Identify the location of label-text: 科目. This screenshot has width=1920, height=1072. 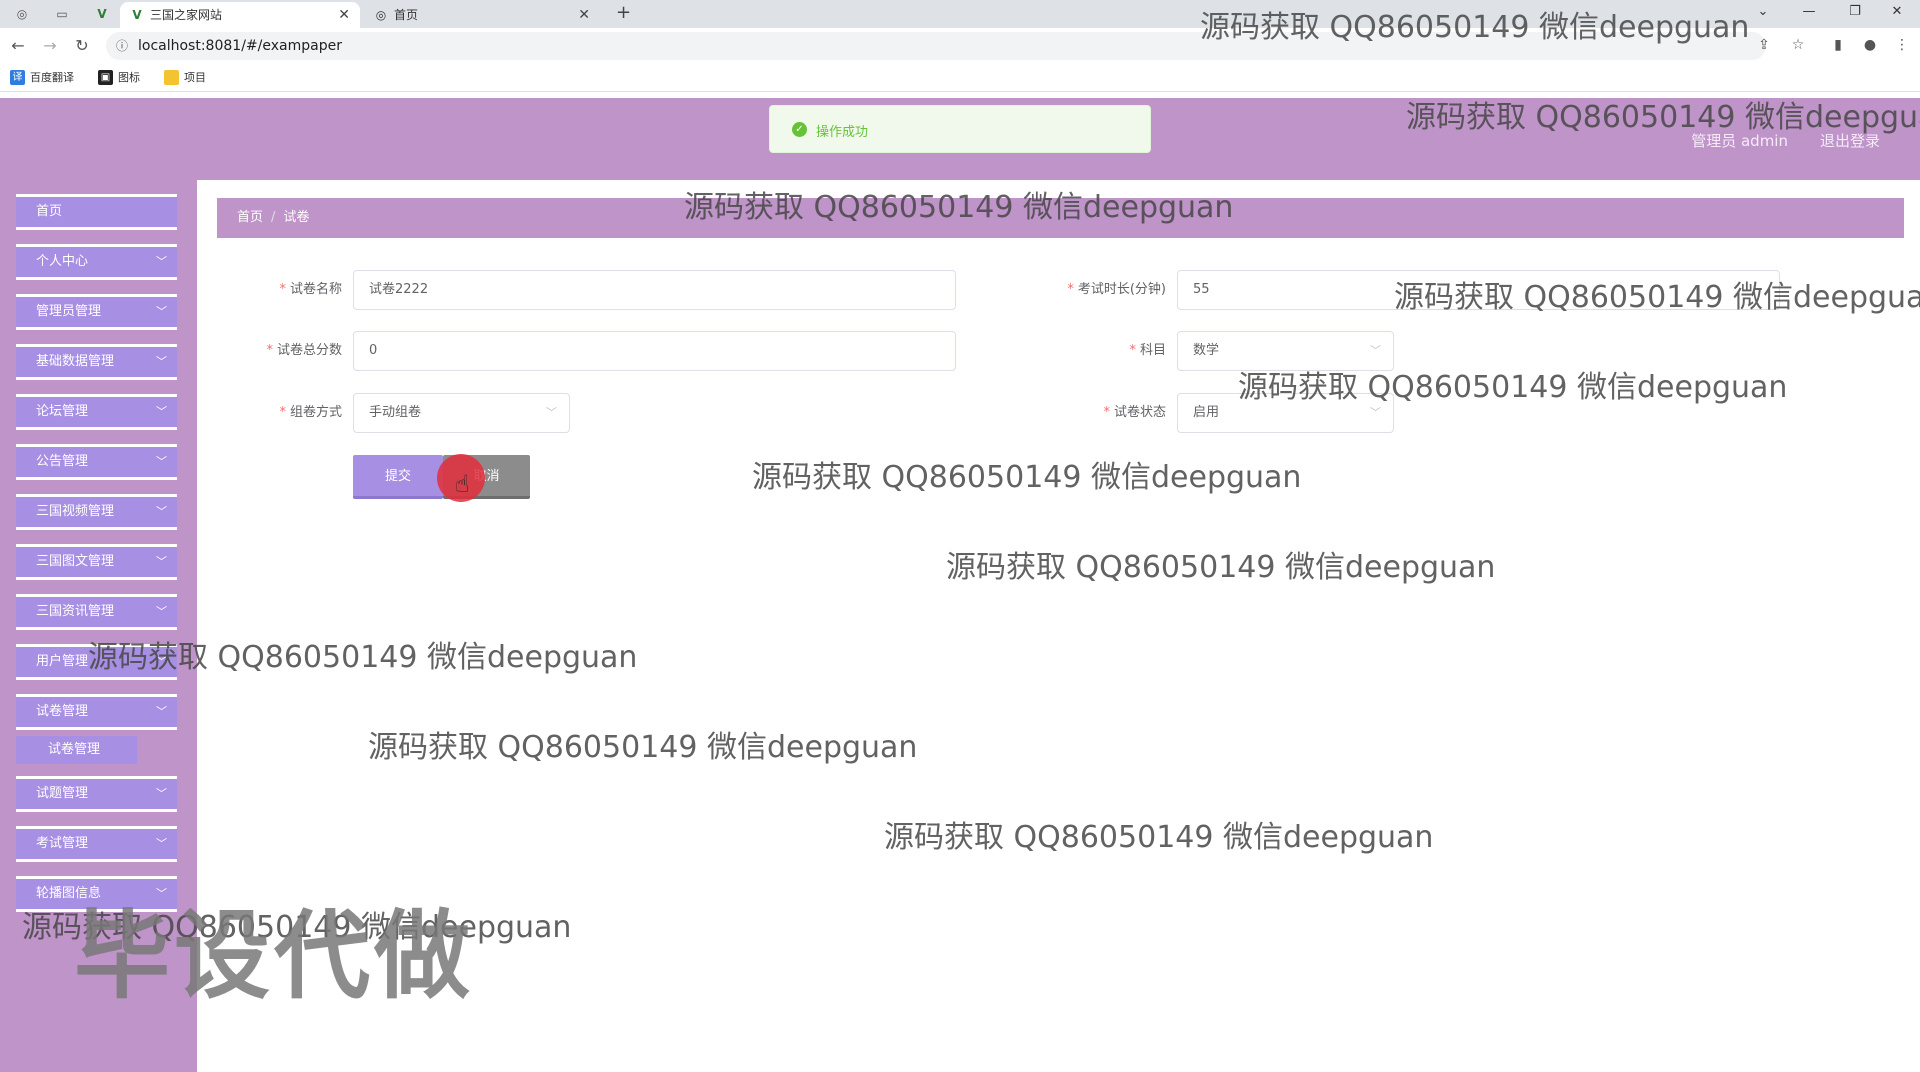
(1152, 350).